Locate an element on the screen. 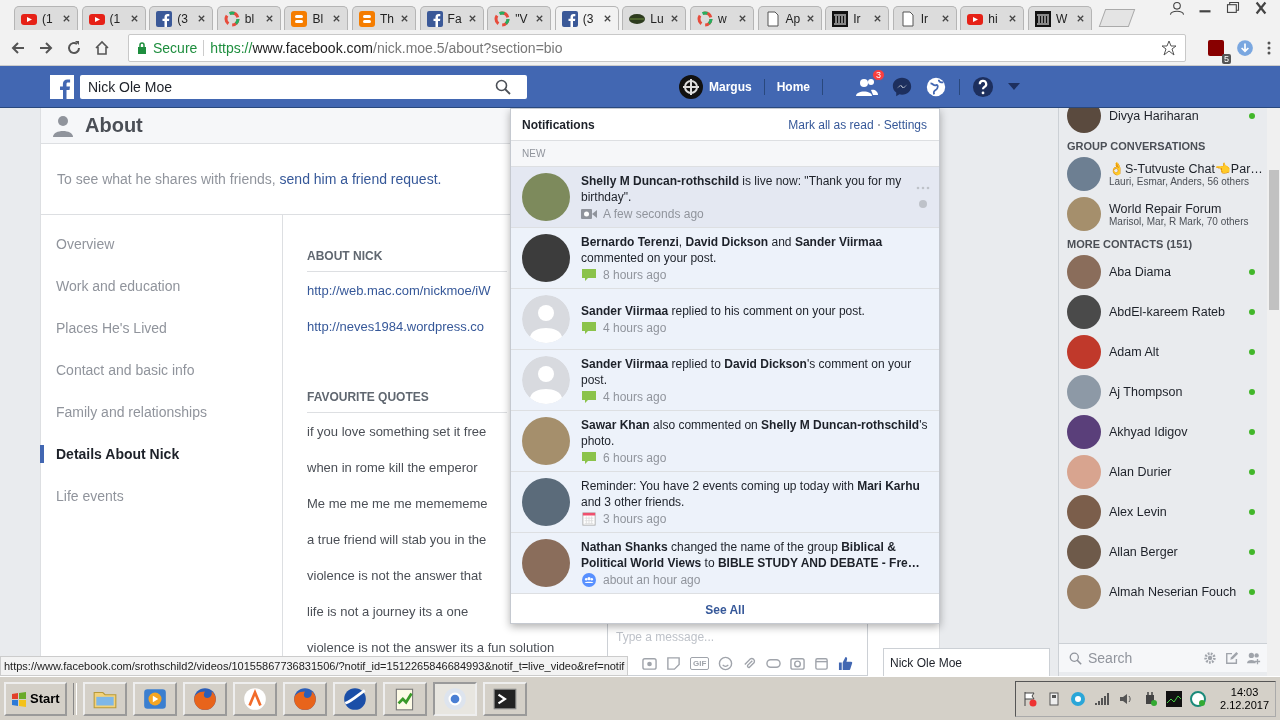 The image size is (1280, 720). notification-item: Sawar Khan also commented on Shelly M Duncan-rothschild's photo. 6 hours ago is located at coordinates (725, 441).